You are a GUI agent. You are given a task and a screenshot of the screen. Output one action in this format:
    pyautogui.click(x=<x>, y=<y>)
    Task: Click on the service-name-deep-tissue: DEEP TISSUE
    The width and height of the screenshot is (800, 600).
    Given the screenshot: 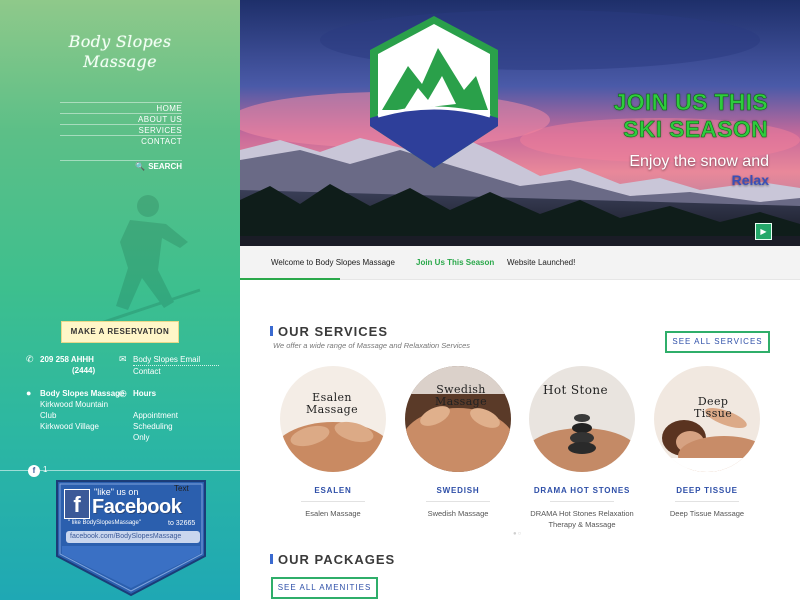 What is the action you would take?
    pyautogui.click(x=707, y=490)
    